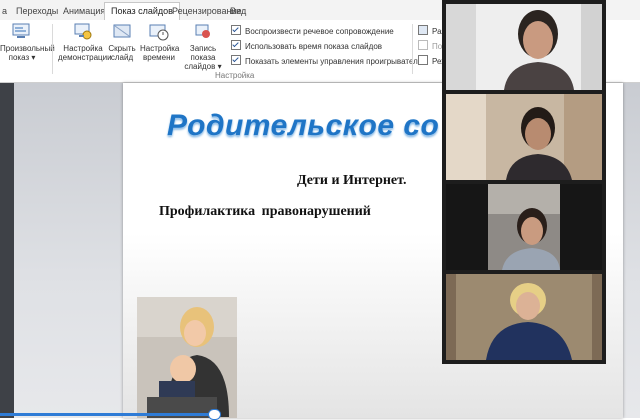  I want to click on narration-checkbox: Воспроизвести речевое сопровождение, so click(312, 30).